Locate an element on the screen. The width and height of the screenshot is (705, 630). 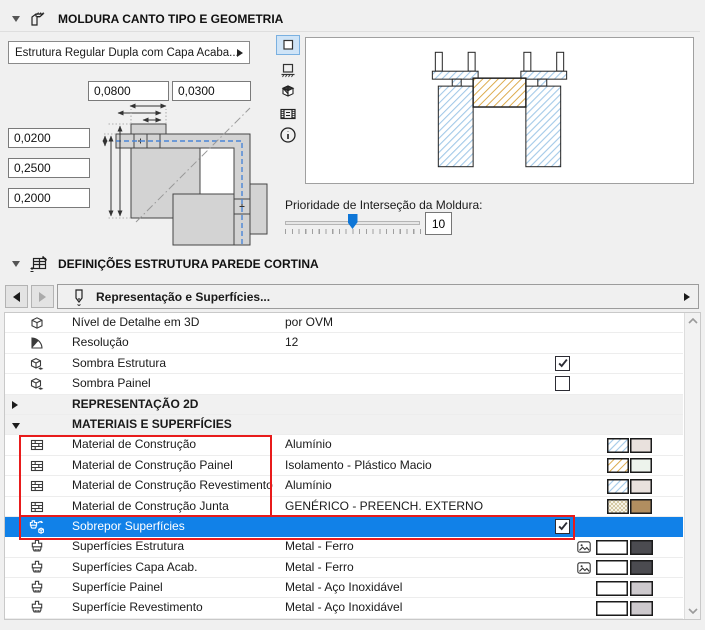
corner-height-field is located at coordinates (49, 168).